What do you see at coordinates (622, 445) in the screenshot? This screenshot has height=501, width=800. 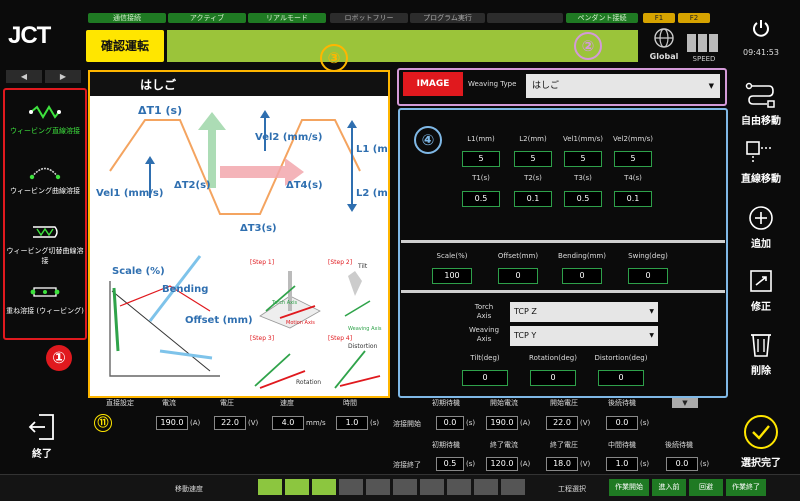 I see `end-mid-head: 中間待機` at bounding box center [622, 445].